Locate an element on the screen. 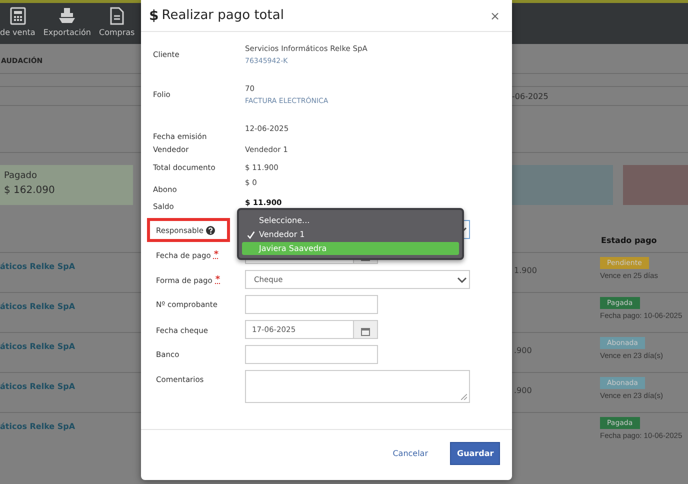  amount-text: 1.900 is located at coordinates (526, 270).